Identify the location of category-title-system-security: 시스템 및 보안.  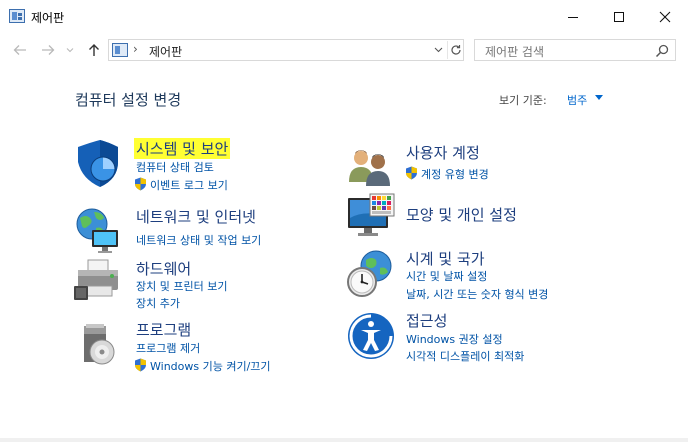
(182, 148).